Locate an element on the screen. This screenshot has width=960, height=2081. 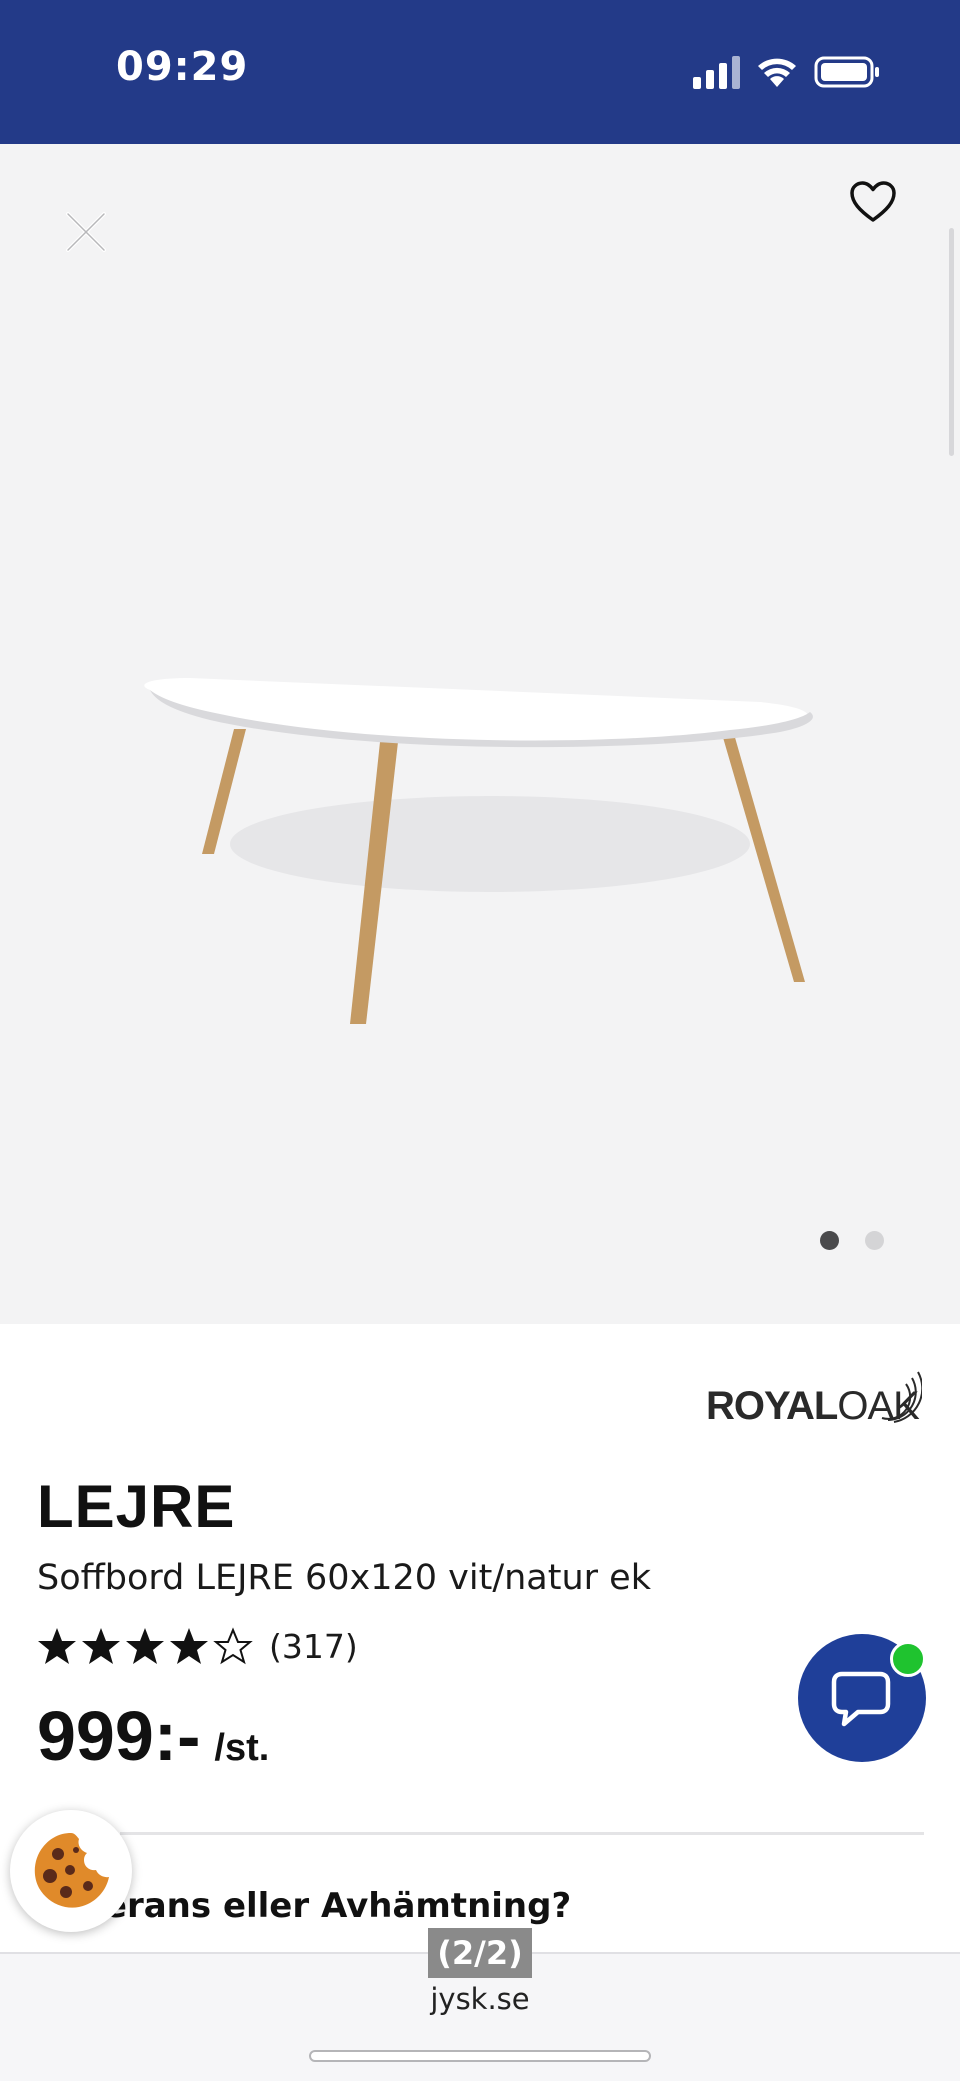
divider is located at coordinates (522, 1833).